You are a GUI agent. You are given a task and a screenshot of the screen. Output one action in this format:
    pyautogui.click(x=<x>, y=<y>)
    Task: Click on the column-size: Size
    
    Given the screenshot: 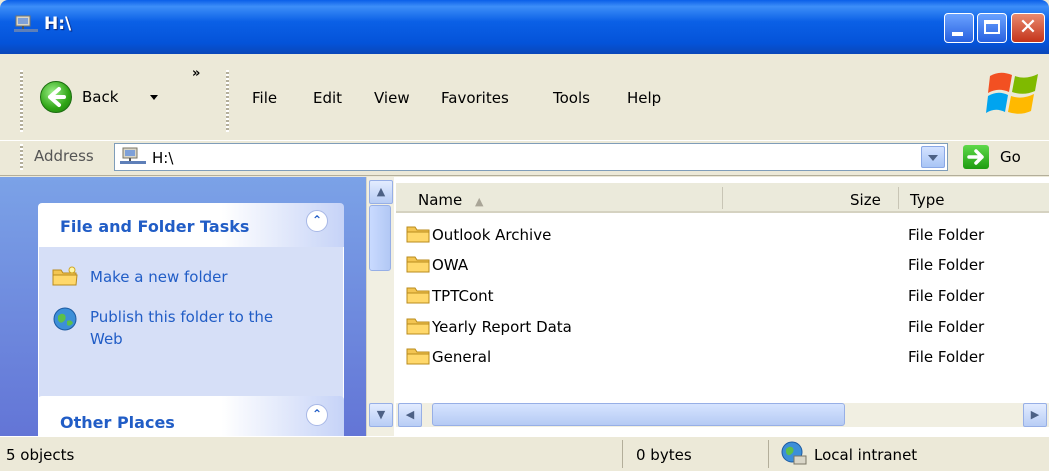 What is the action you would take?
    pyautogui.click(x=865, y=200)
    